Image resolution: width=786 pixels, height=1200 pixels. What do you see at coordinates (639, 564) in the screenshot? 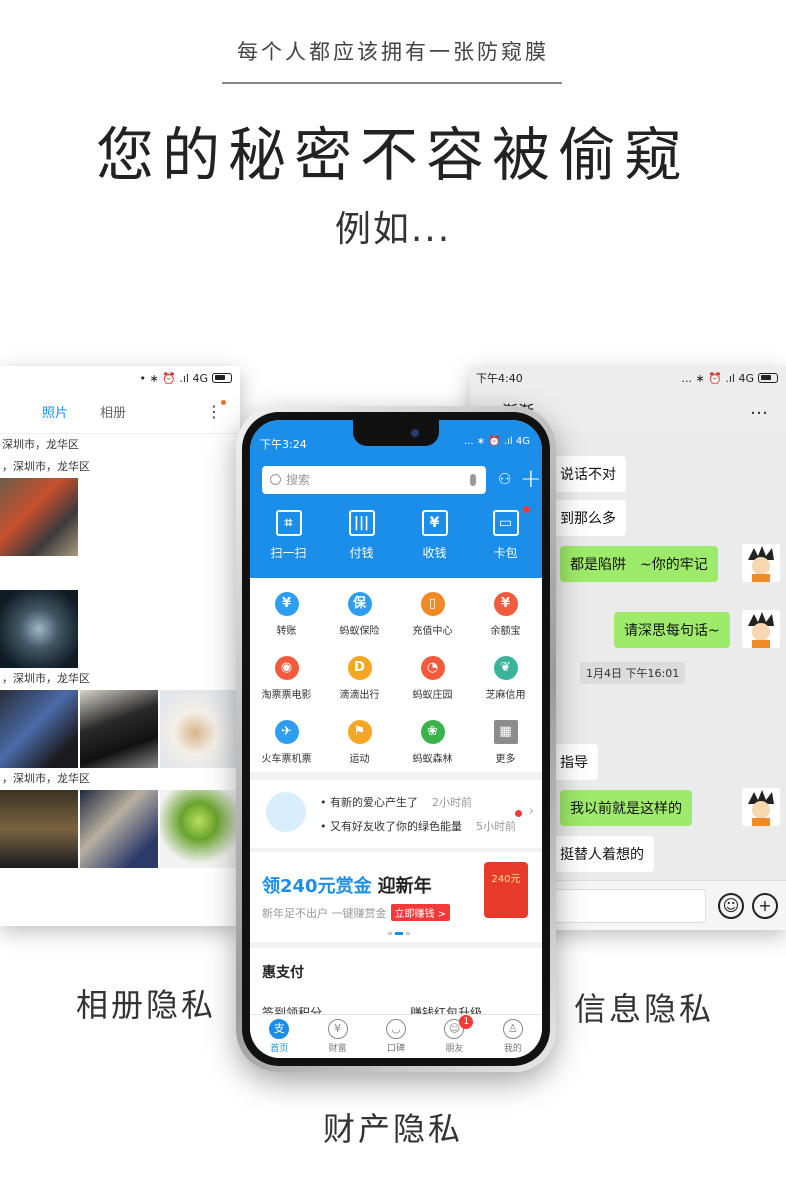
I see `message-bubble-outgoing: 都是陷阱 ~你的牢记` at bounding box center [639, 564].